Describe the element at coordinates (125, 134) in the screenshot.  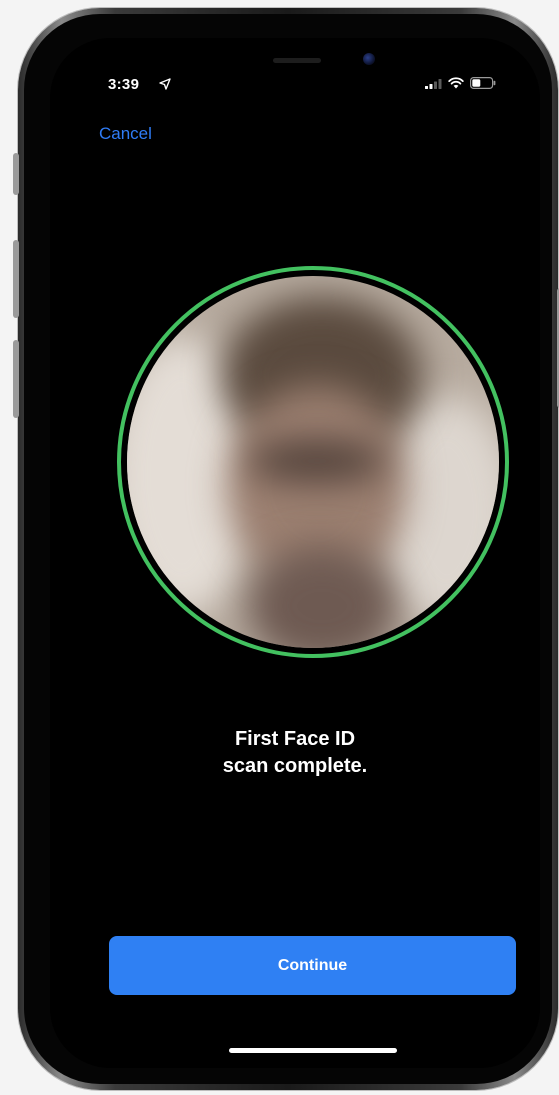
I see `cancel-button: Cancel` at that location.